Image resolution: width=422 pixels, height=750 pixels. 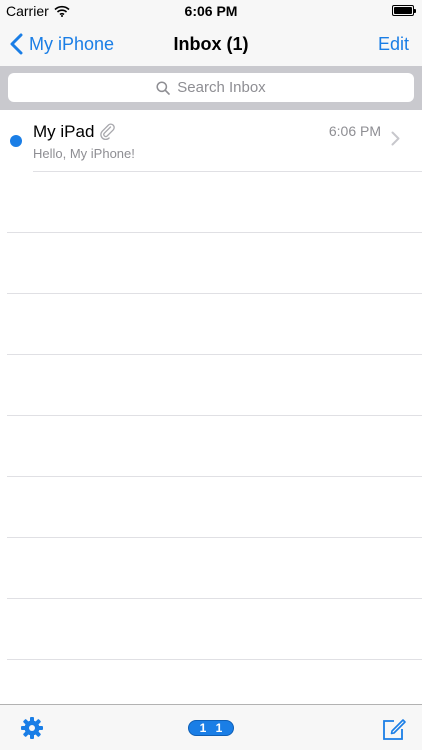 What do you see at coordinates (16, 141) in the screenshot?
I see `unread-indicator` at bounding box center [16, 141].